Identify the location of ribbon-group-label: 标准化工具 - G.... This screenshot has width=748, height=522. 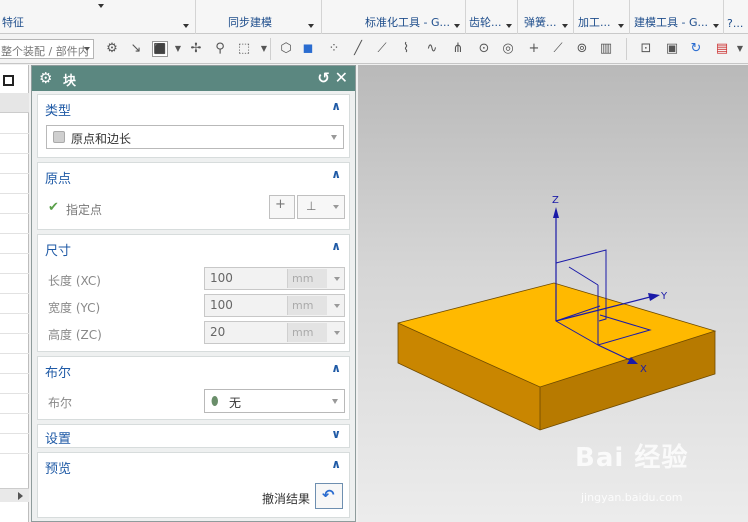
(407, 22).